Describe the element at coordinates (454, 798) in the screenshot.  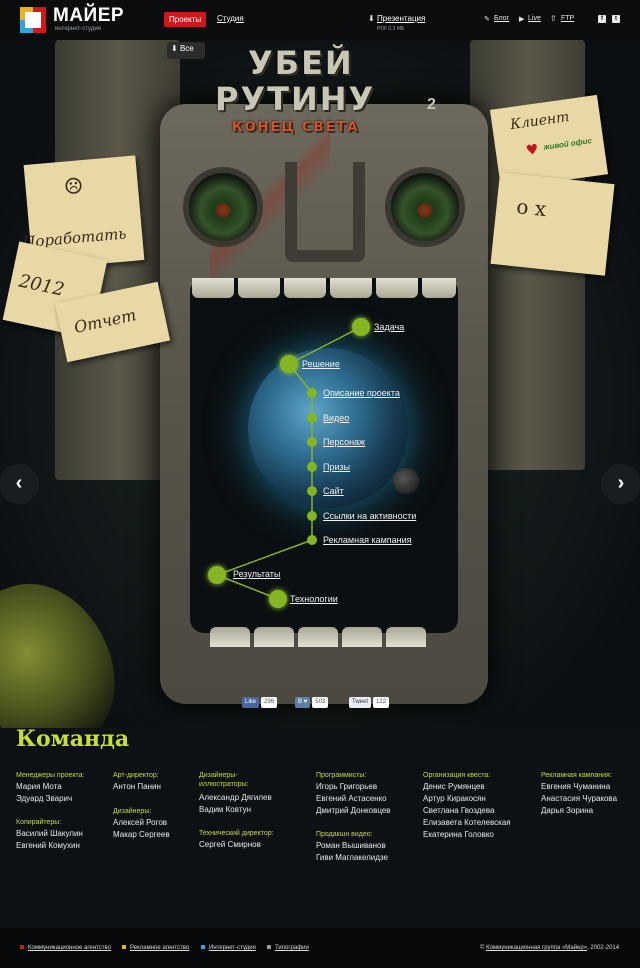
I see `person-name: Артур Киракосян` at that location.